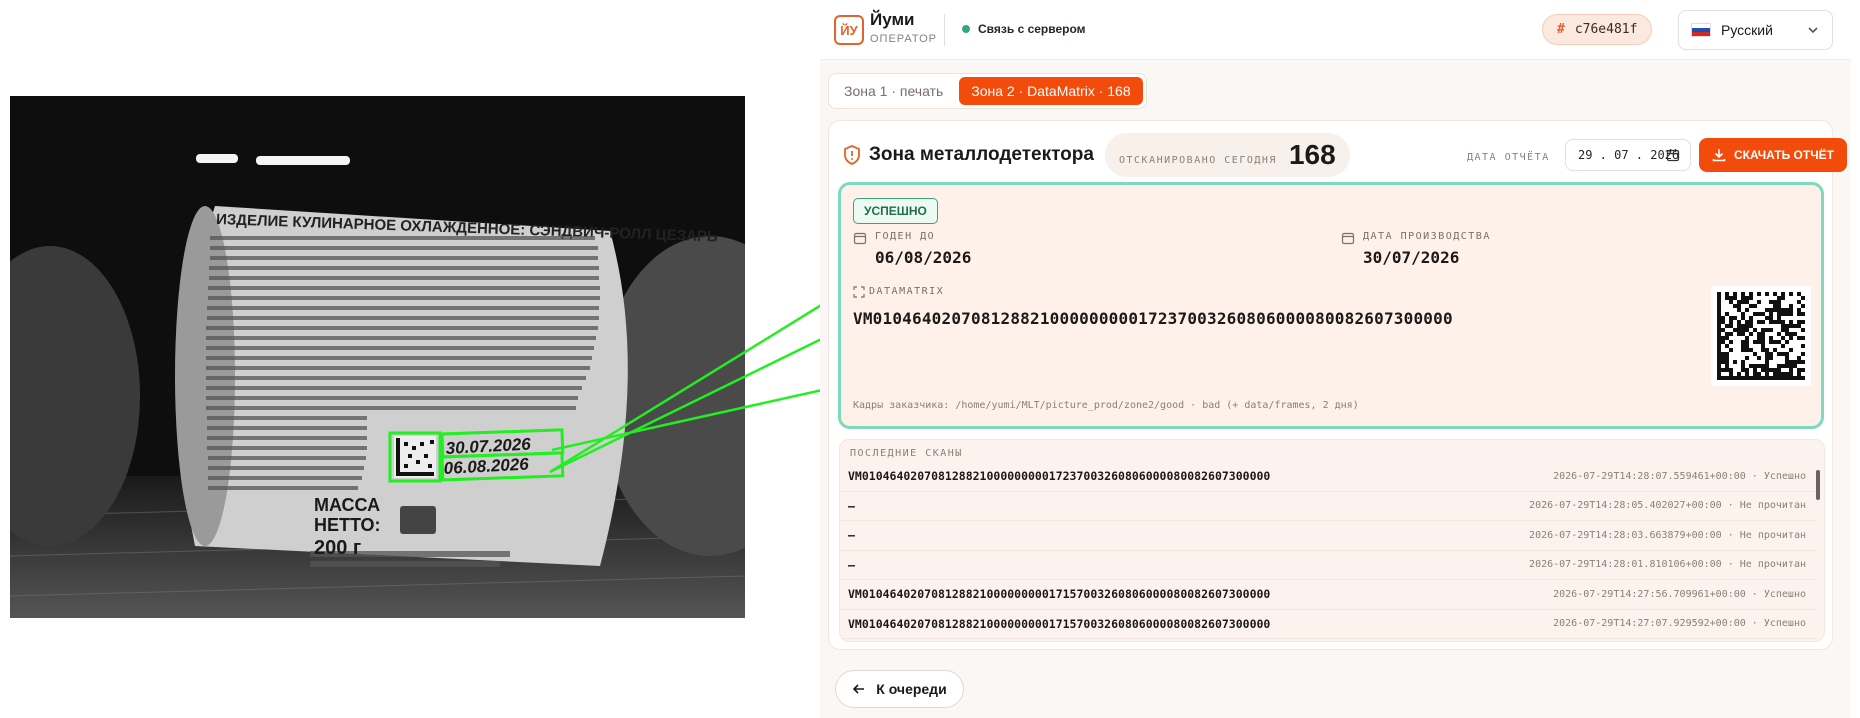 The image size is (1860, 718). What do you see at coordinates (1427, 236) in the screenshot?
I see `production-date-label: ДАТА ПРОИЗВОДСТВА` at bounding box center [1427, 236].